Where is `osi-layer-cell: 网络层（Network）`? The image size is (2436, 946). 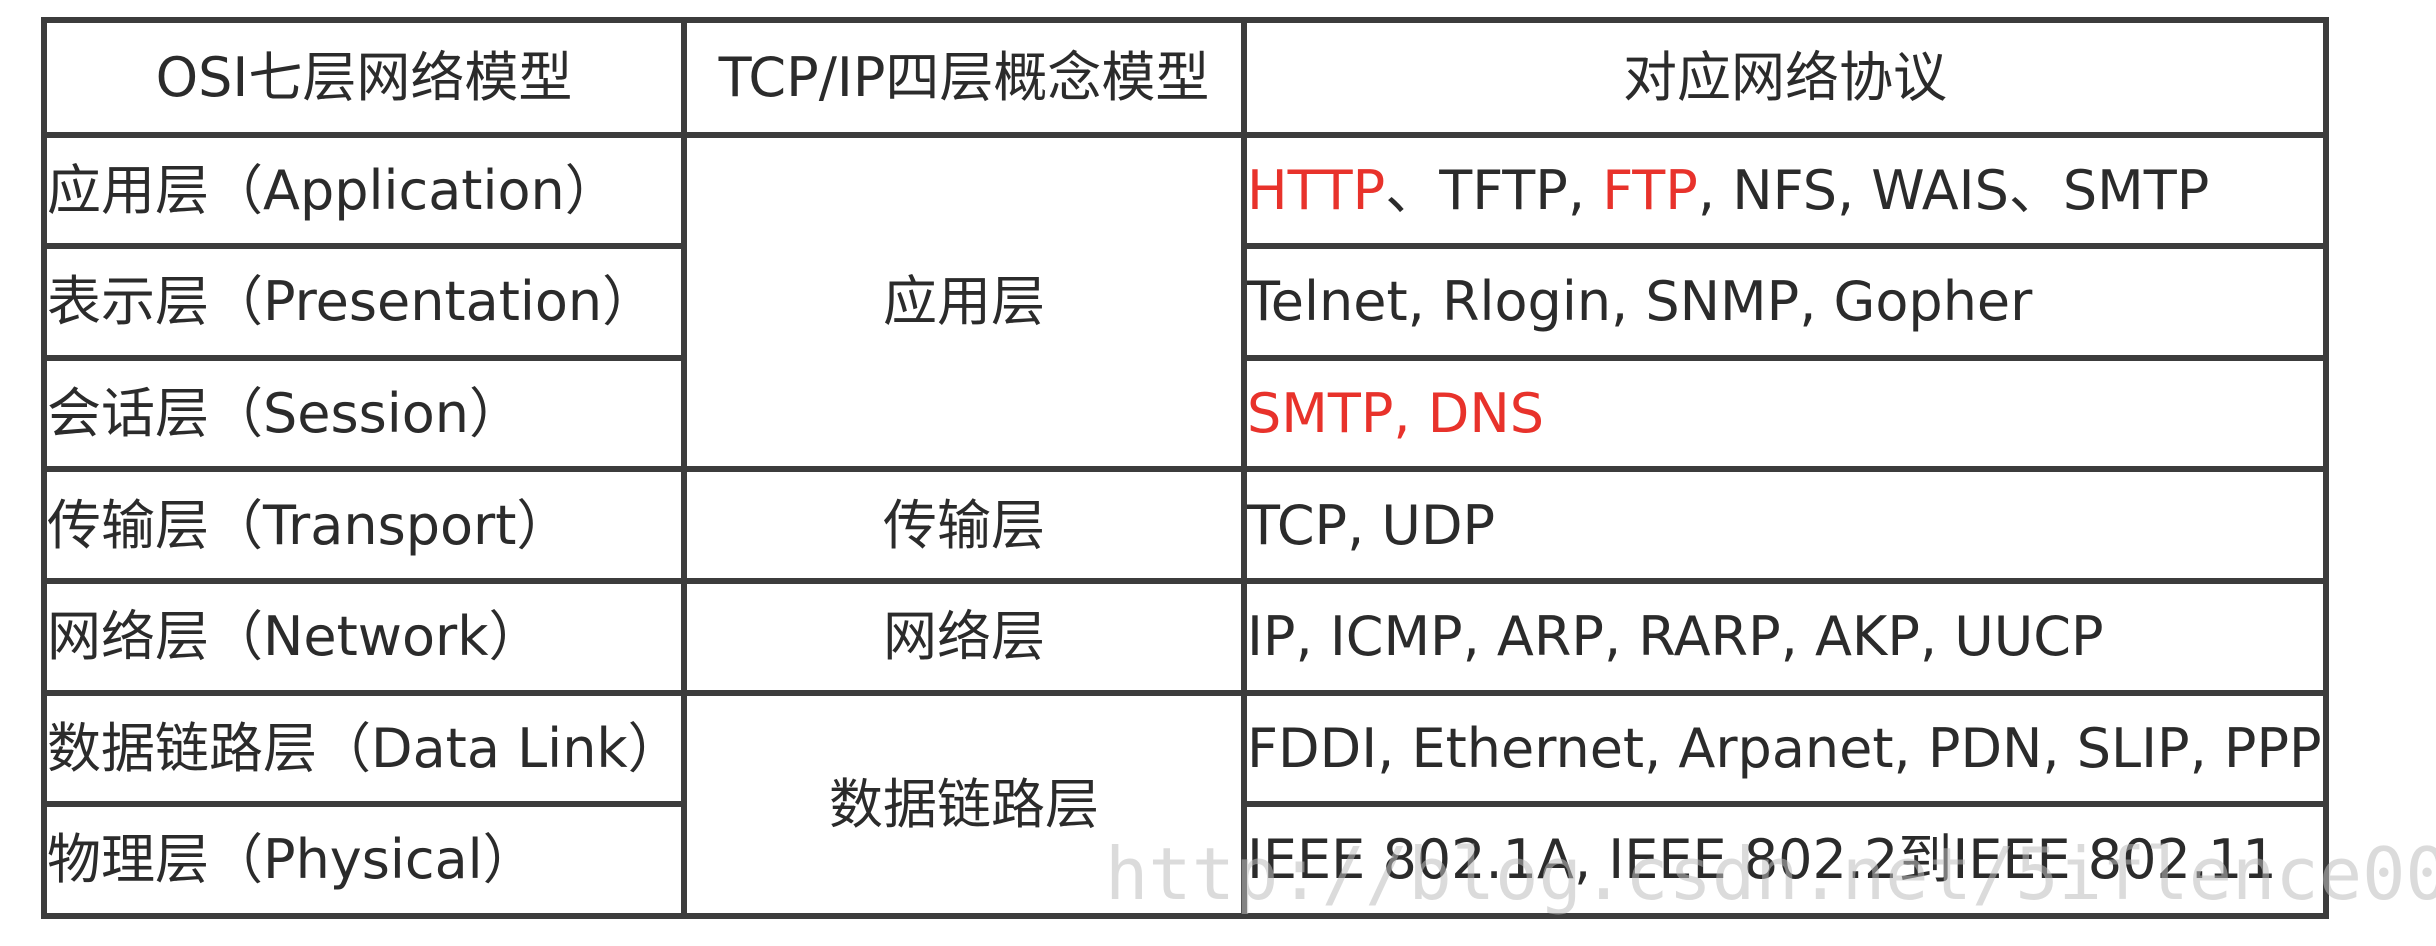 osi-layer-cell: 网络层（Network） is located at coordinates (364, 637).